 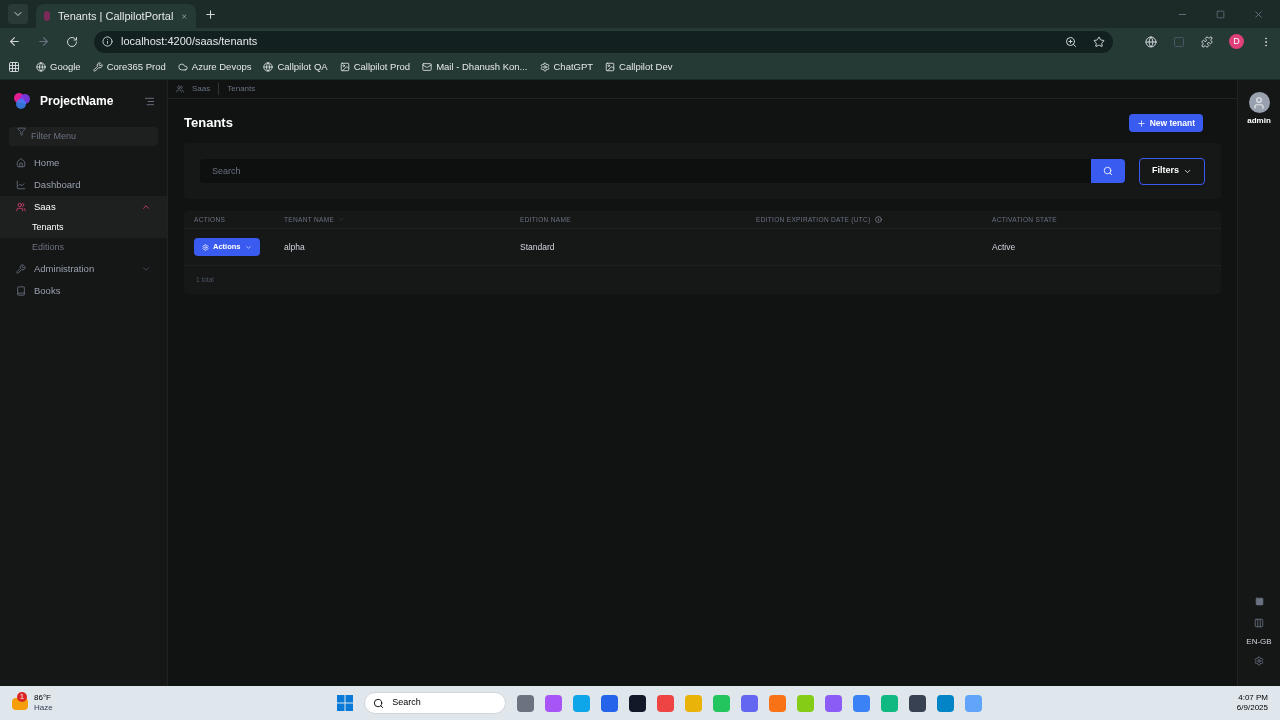 What do you see at coordinates (83, 248) in the screenshot?
I see `nav-subitem: Editions` at bounding box center [83, 248].